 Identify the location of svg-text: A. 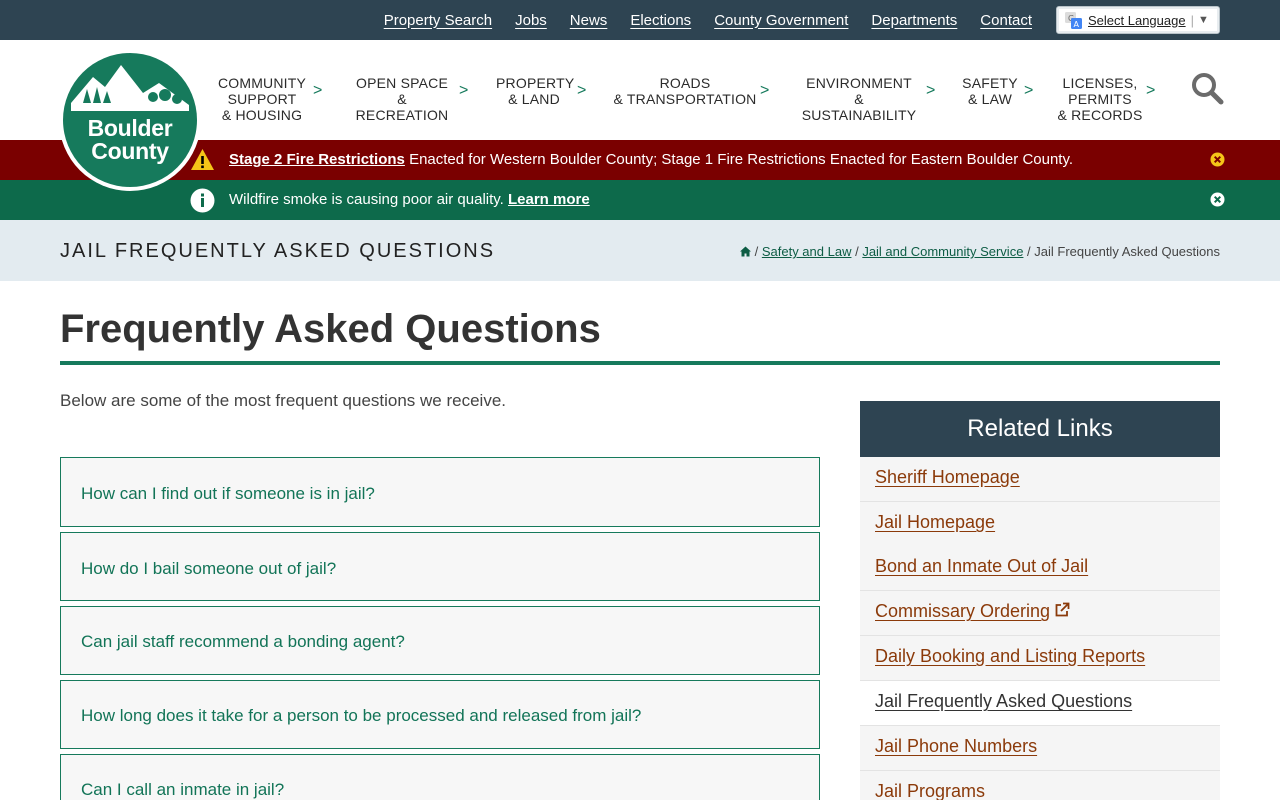
(1077, 24).